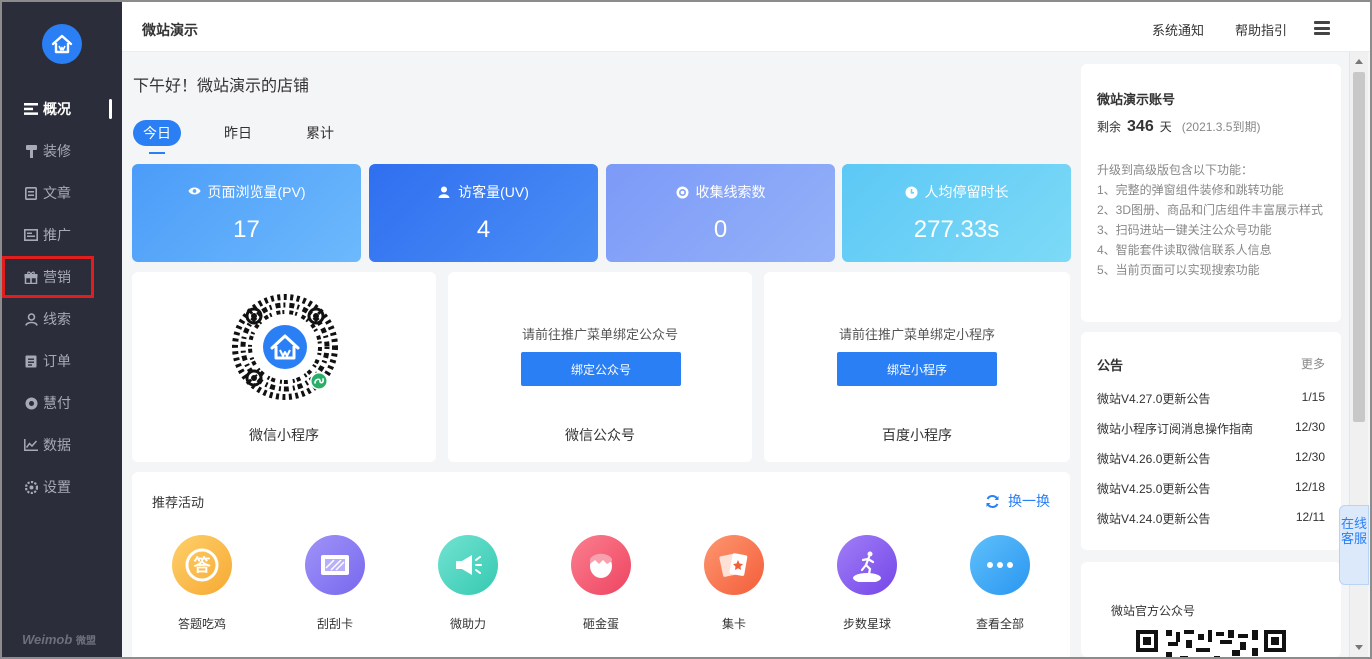 This screenshot has width=1372, height=659. What do you see at coordinates (1154, 519) in the screenshot?
I see `announcement-text: 微站V4.24.0更新公告` at bounding box center [1154, 519].